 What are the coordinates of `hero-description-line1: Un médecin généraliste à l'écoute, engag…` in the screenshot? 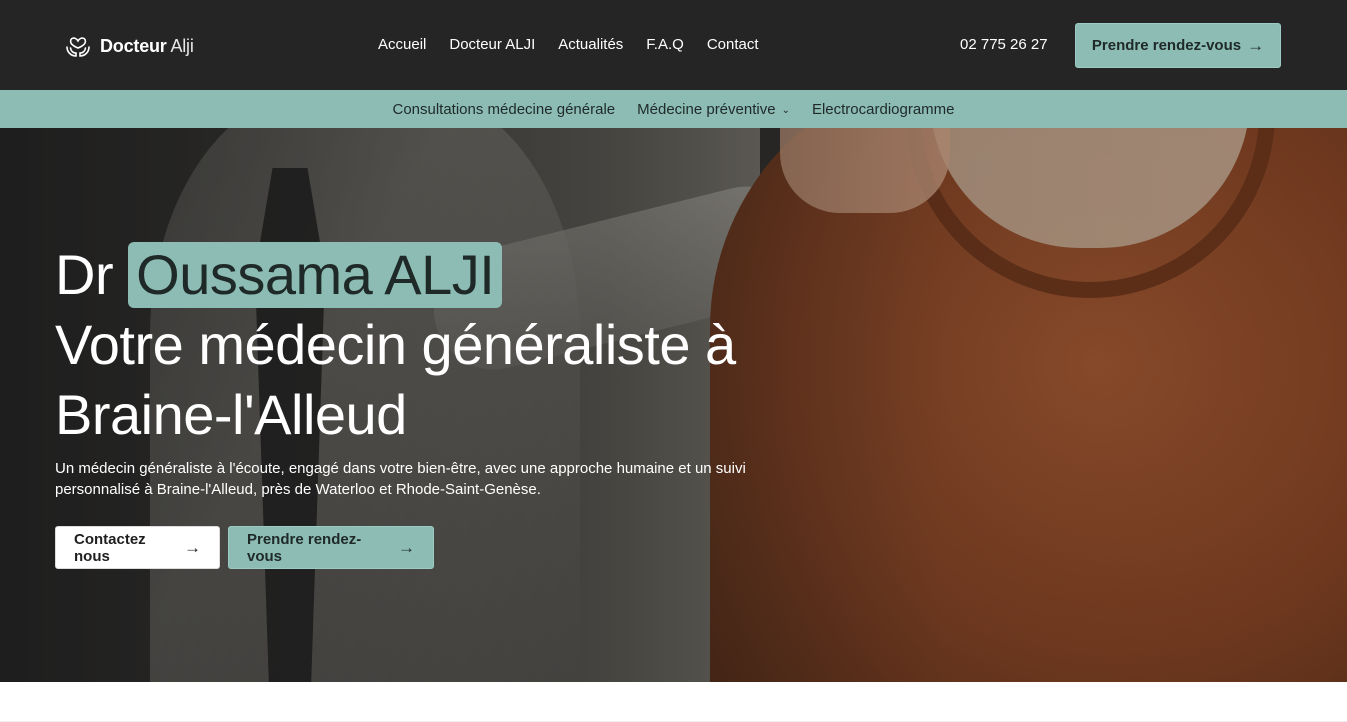 It's located at (400, 468).